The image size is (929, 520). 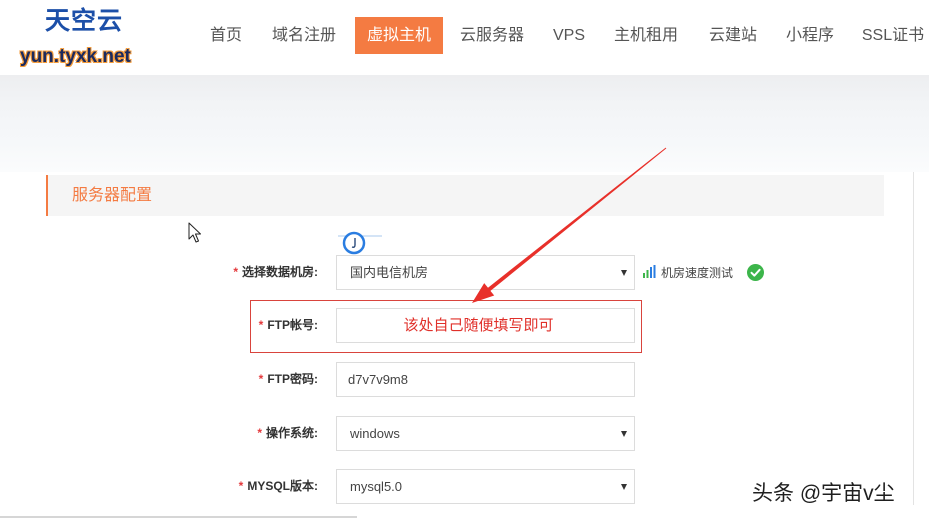 What do you see at coordinates (755, 272) in the screenshot?
I see `check-circle-icon` at bounding box center [755, 272].